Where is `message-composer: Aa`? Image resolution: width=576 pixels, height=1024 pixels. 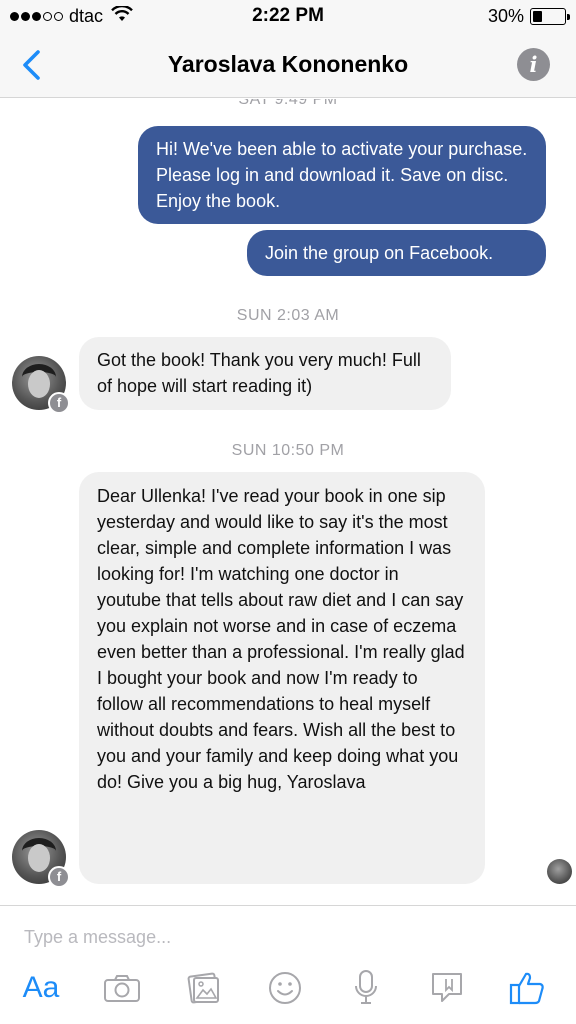
message-composer: Aa is located at coordinates (288, 964).